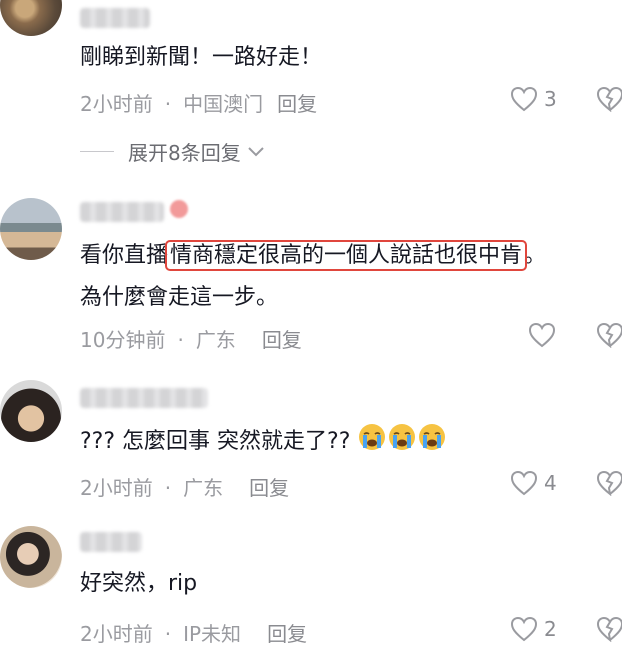 The height and width of the screenshot is (647, 622). Describe the element at coordinates (212, 634) in the screenshot. I see `location: IP未知` at that location.